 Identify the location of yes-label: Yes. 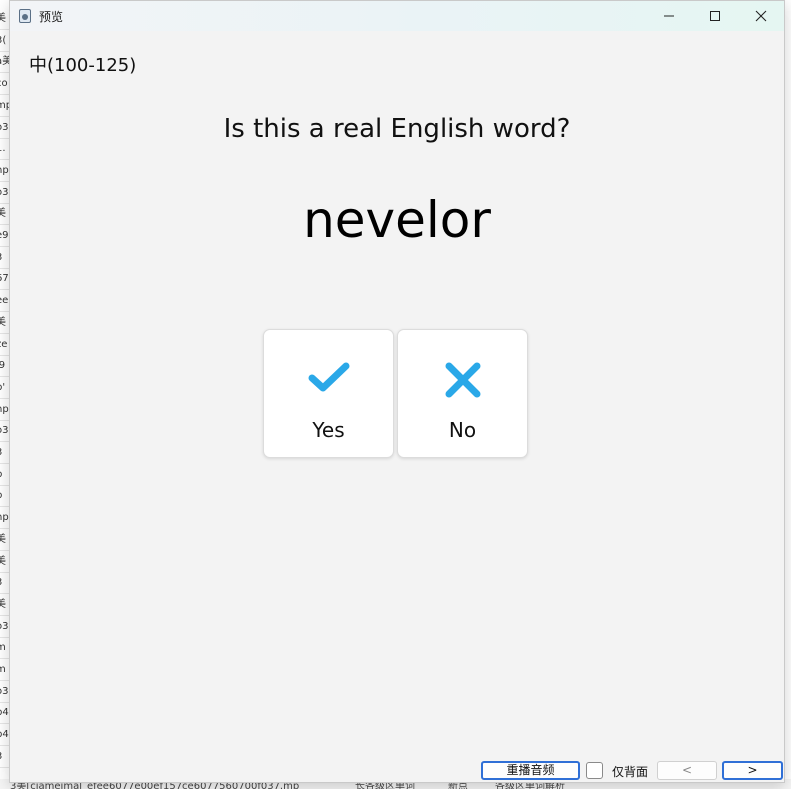
(328, 430).